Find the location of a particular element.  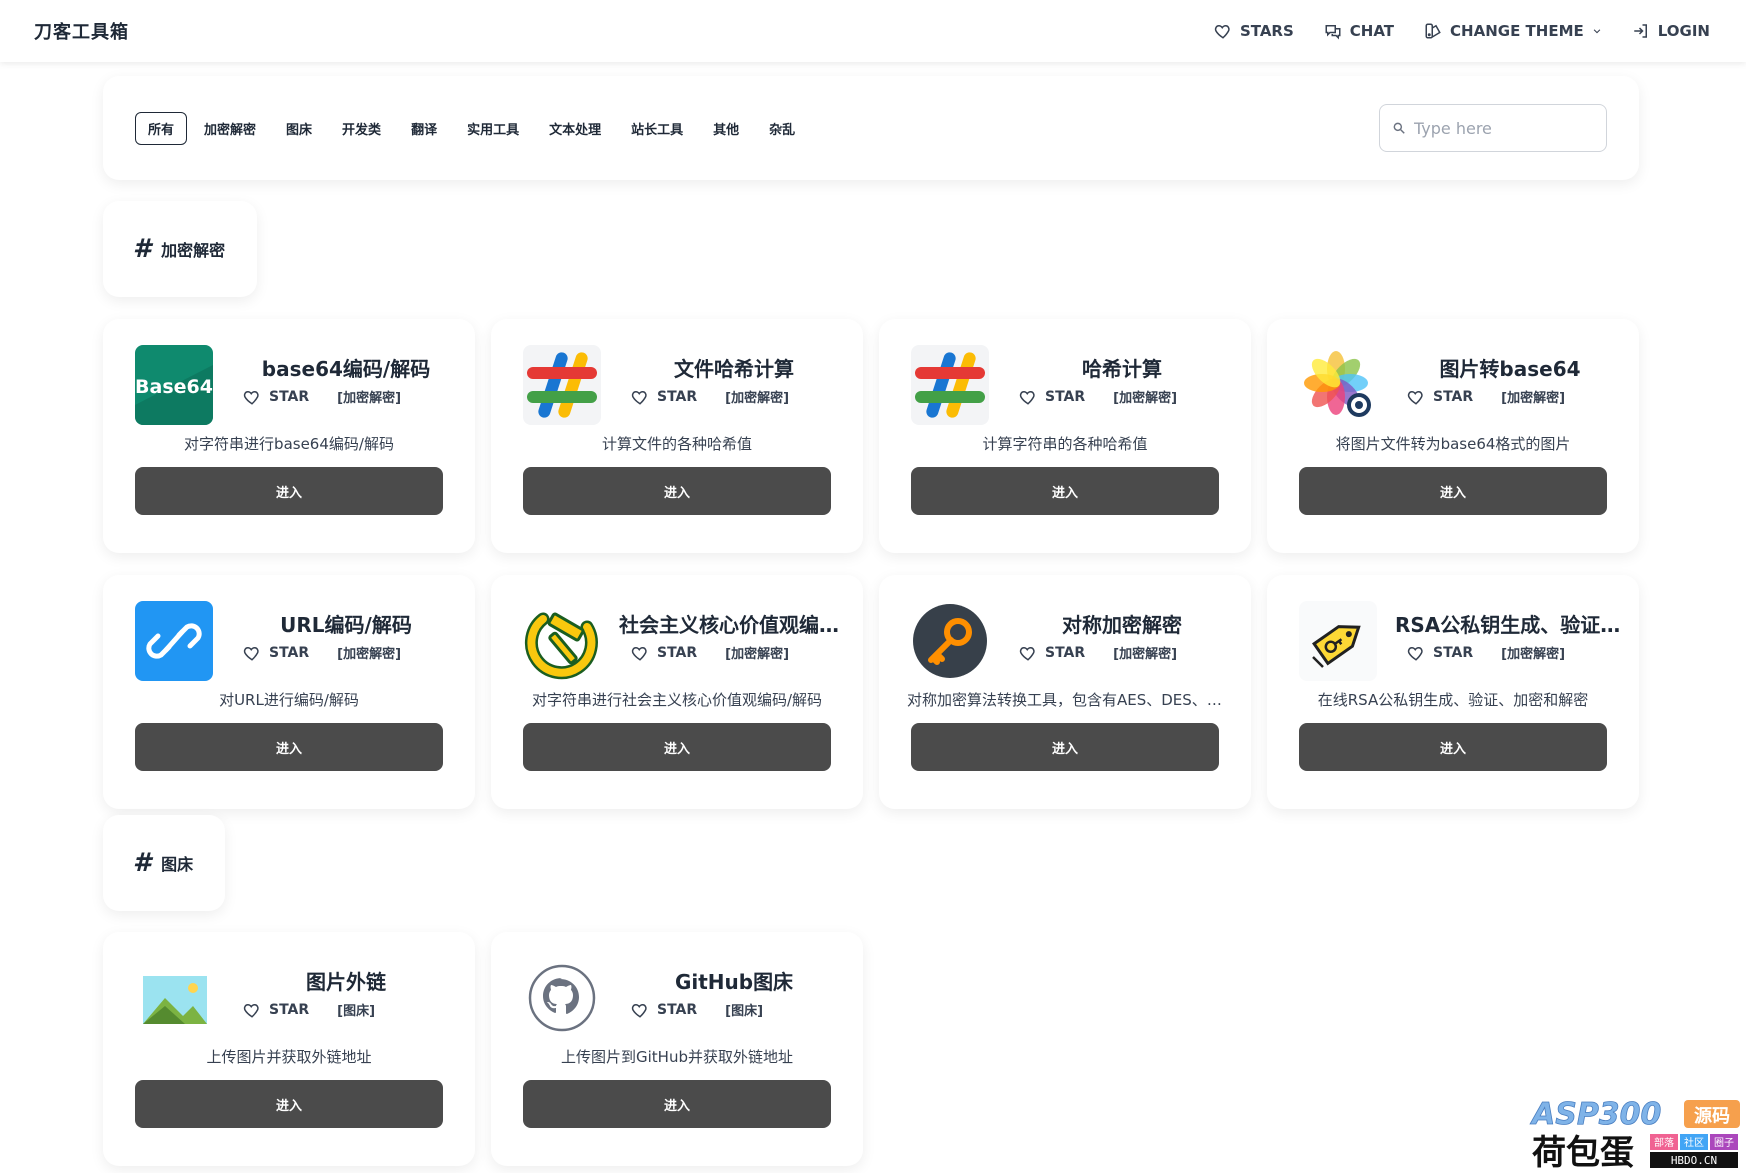

tab-other: 其他 is located at coordinates (726, 128).